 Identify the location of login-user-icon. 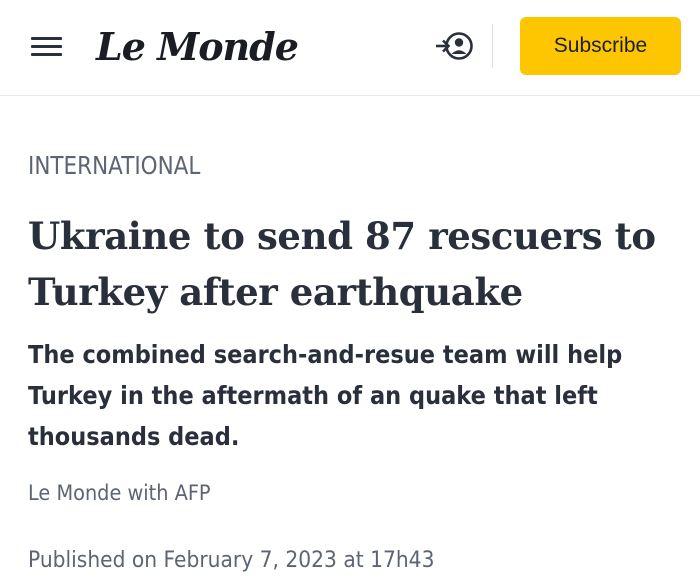
(454, 46).